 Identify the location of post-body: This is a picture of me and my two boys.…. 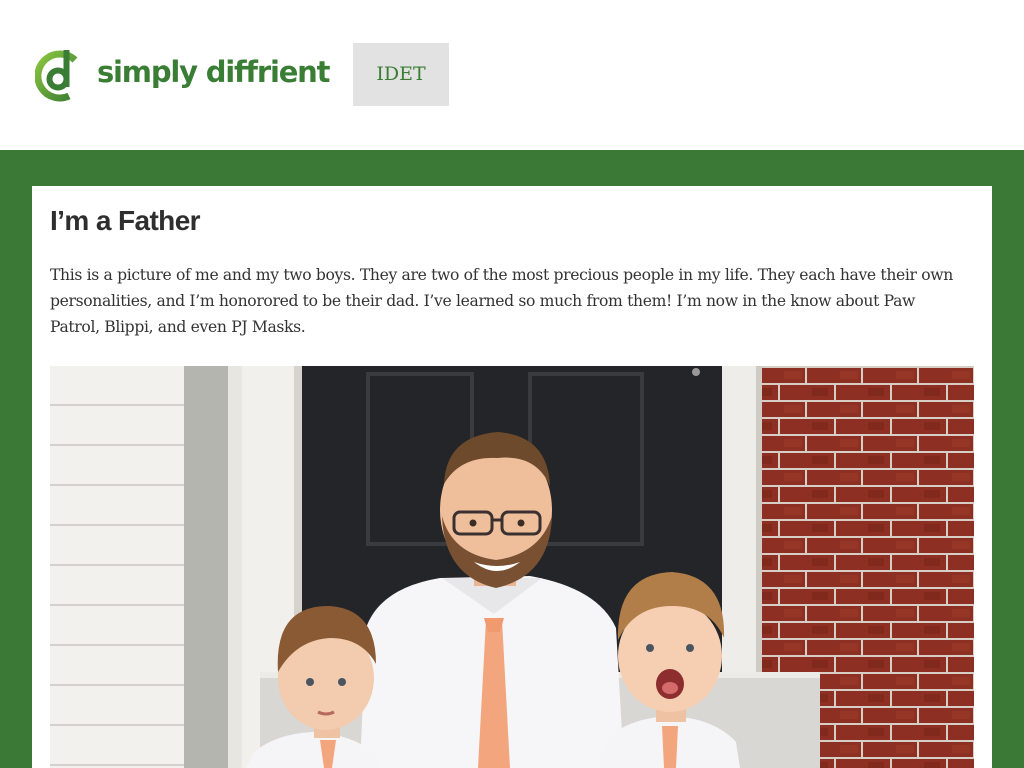
(501, 301).